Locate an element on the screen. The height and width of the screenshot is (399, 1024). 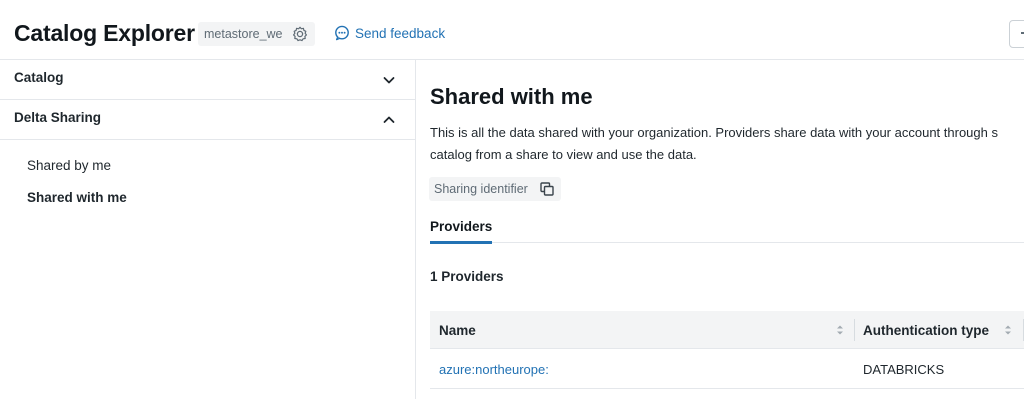
header-action-button is located at coordinates (1016, 34).